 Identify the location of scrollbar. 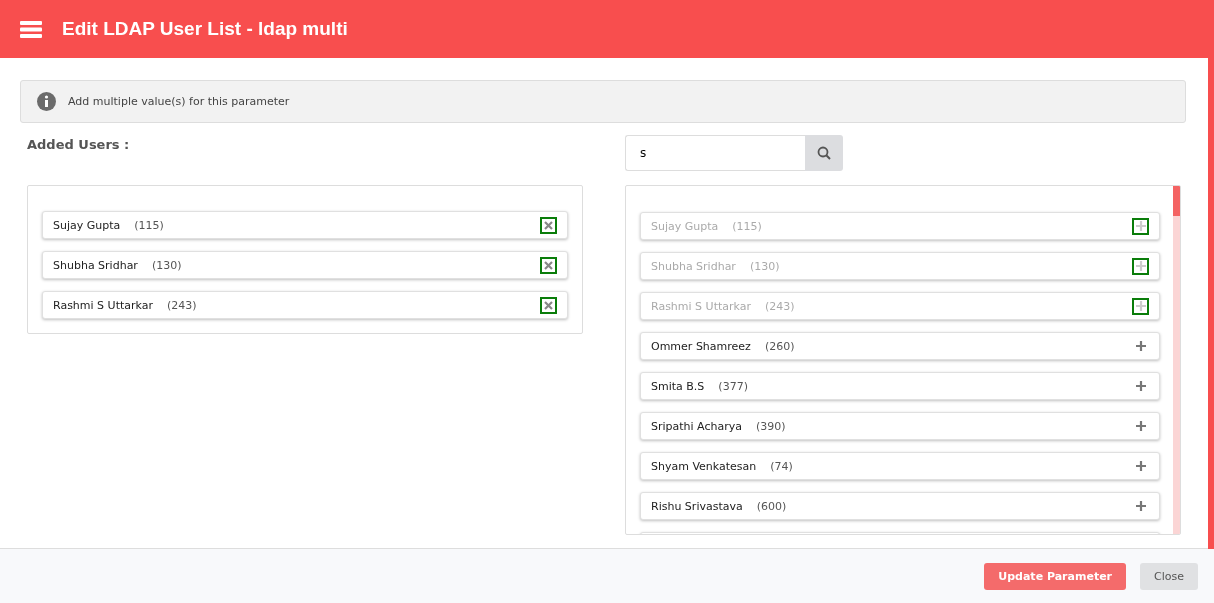
(1176, 360).